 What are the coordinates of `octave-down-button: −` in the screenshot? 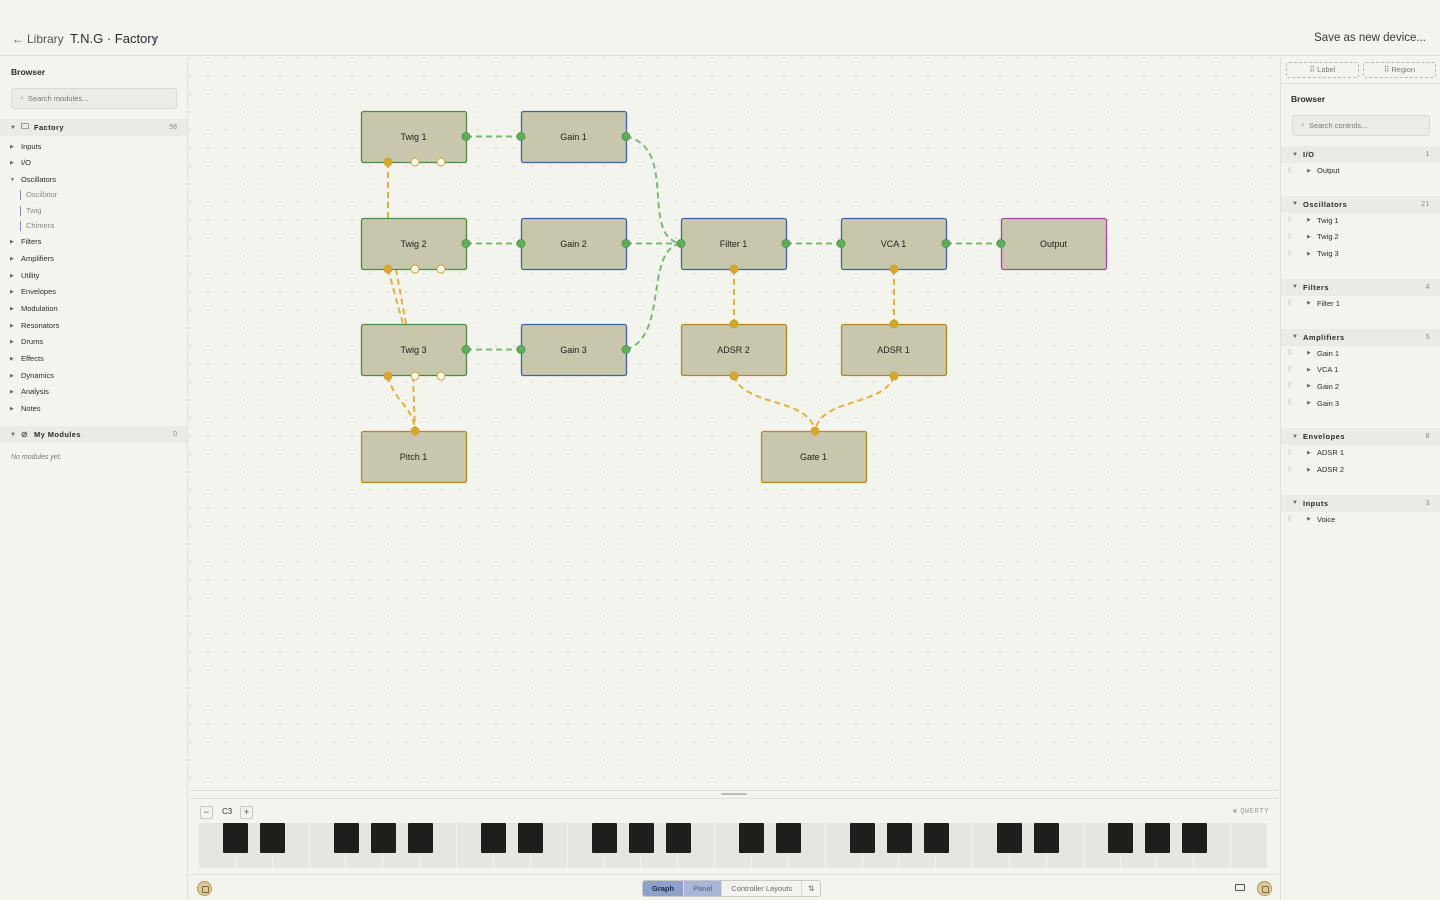 It's located at (206, 812).